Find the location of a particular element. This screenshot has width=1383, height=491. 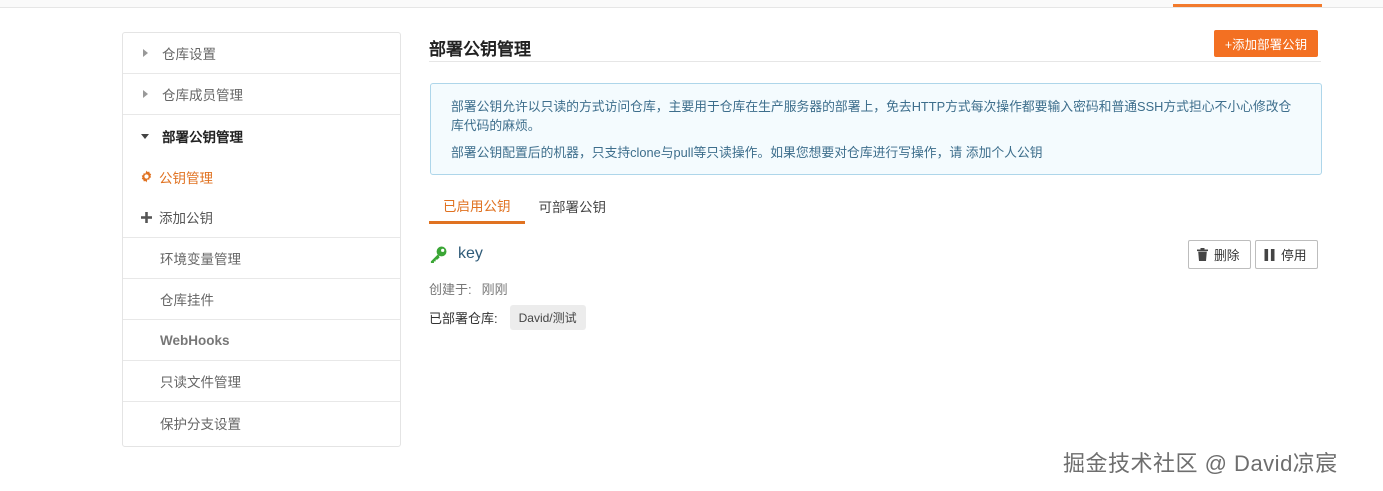

plus-icon is located at coordinates (146, 217).